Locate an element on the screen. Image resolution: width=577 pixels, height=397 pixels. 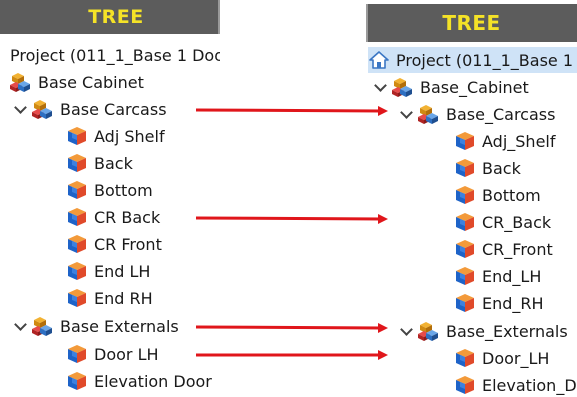
right-tree-row: Base_Carcass is located at coordinates (488, 114).